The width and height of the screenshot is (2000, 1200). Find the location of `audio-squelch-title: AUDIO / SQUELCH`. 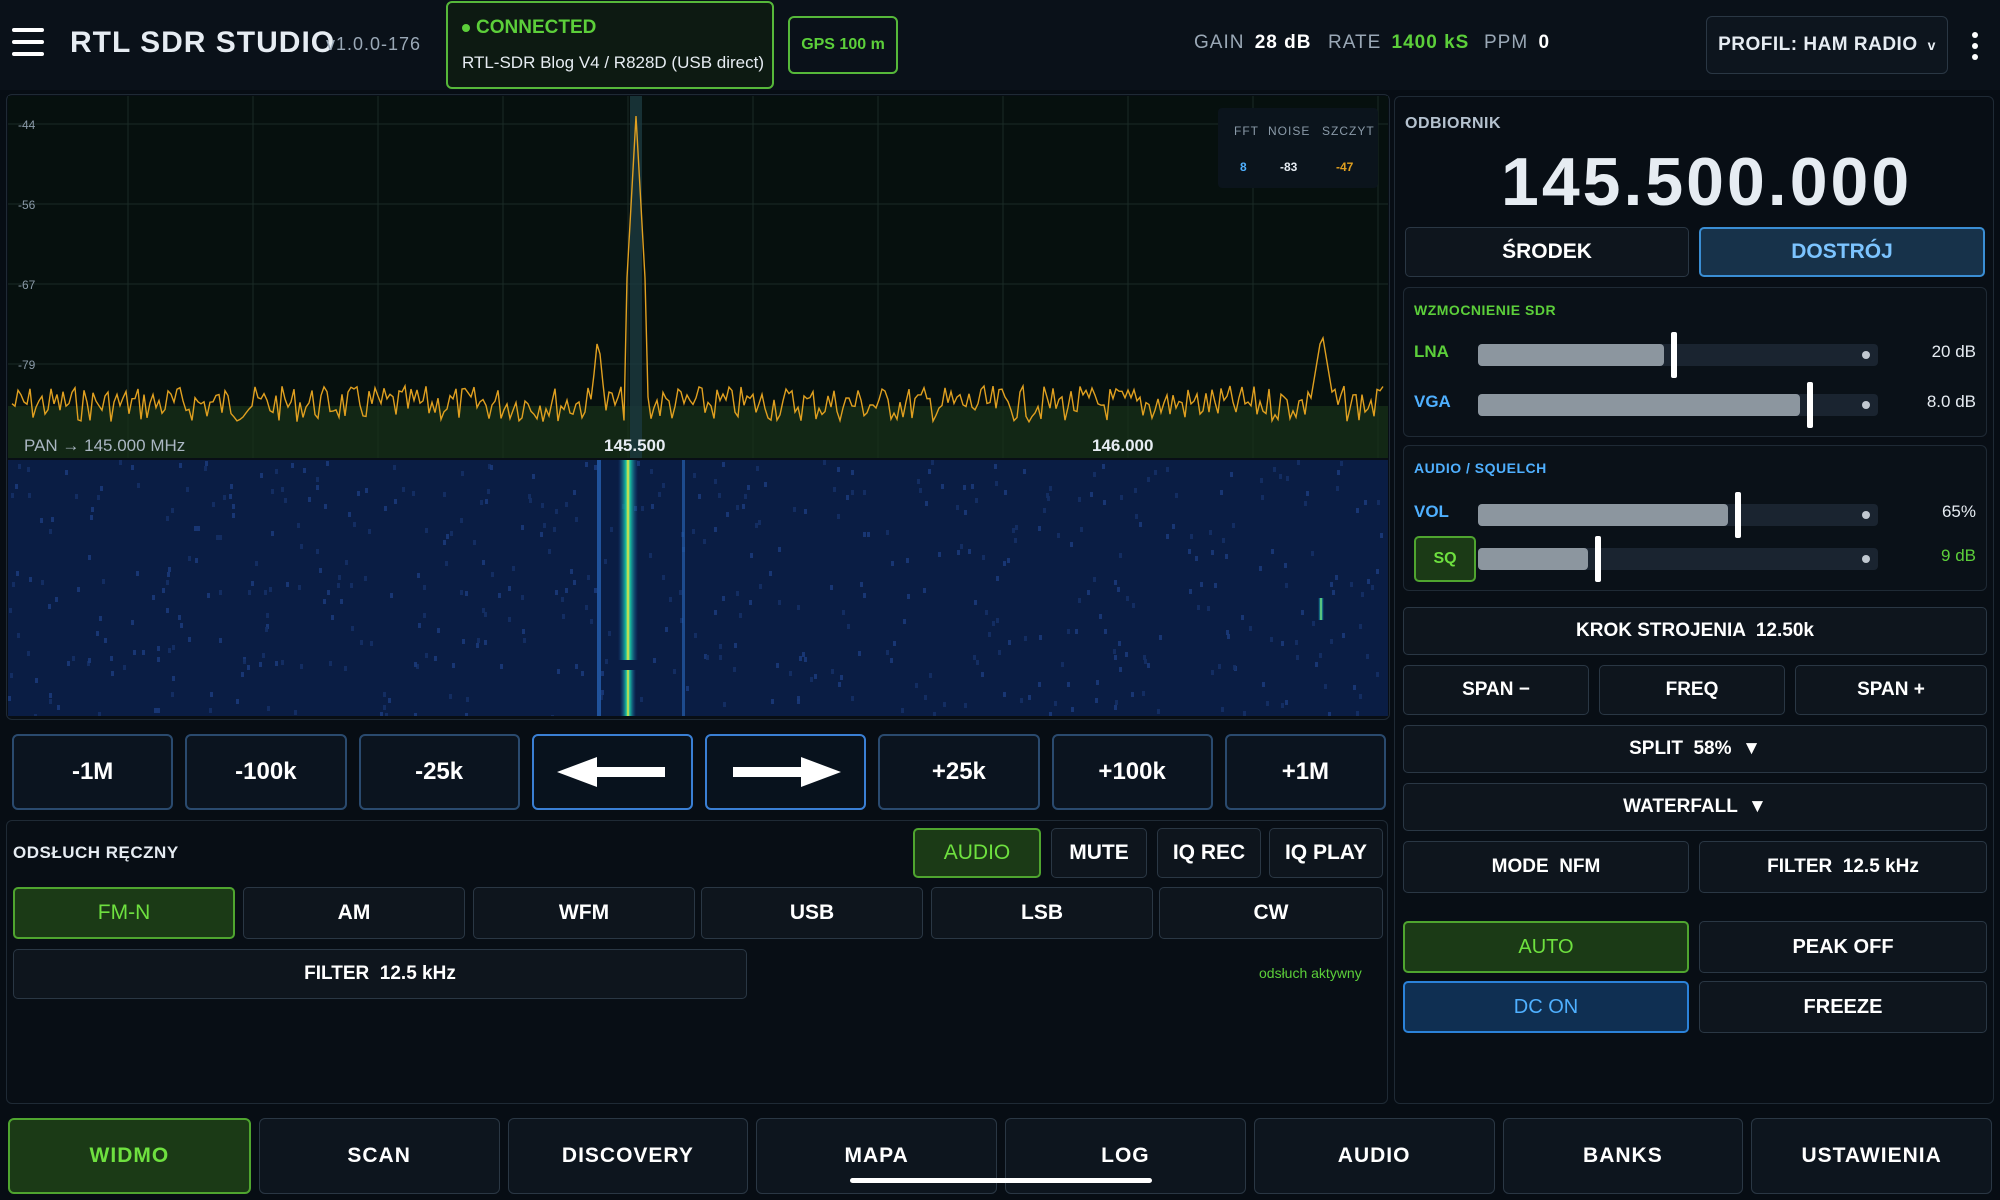

audio-squelch-title: AUDIO / SQUELCH is located at coordinates (1480, 468).